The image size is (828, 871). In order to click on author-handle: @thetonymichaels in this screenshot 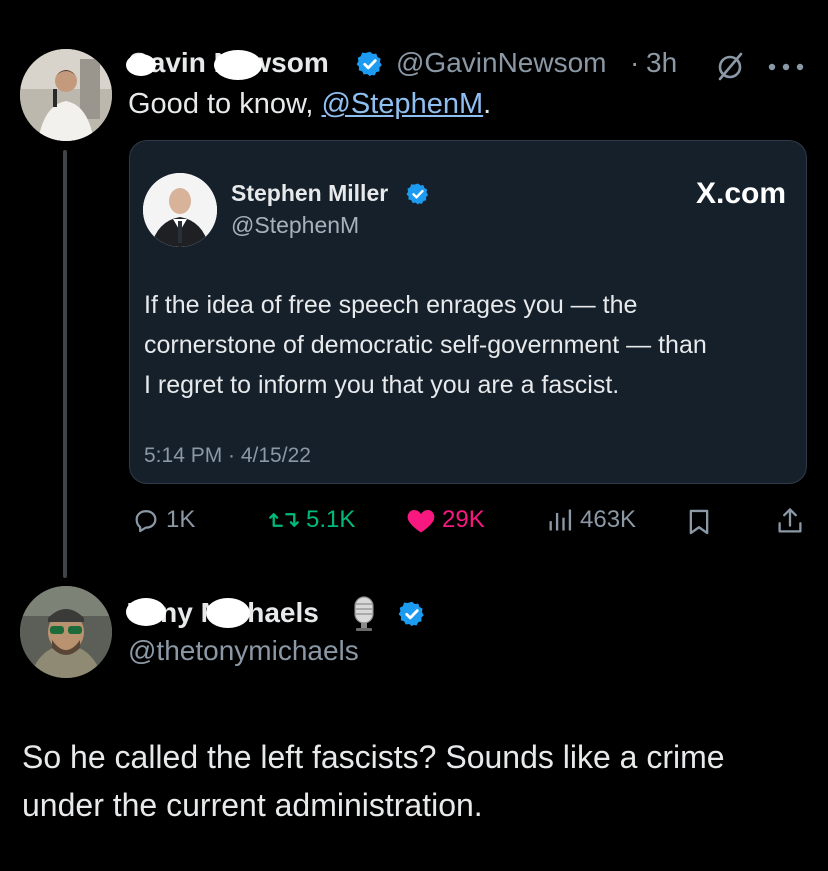, I will do `click(243, 651)`.